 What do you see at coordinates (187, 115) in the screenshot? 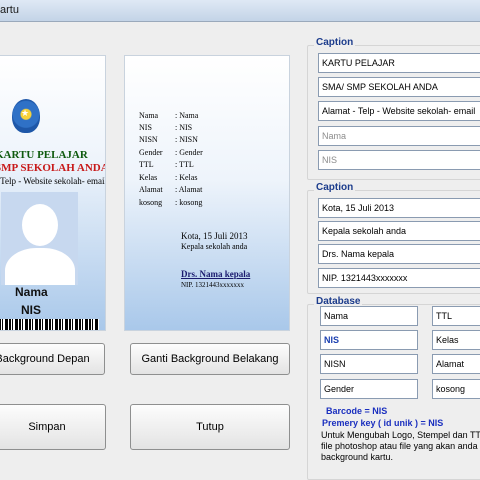
I see `back-field-value: : Nama` at bounding box center [187, 115].